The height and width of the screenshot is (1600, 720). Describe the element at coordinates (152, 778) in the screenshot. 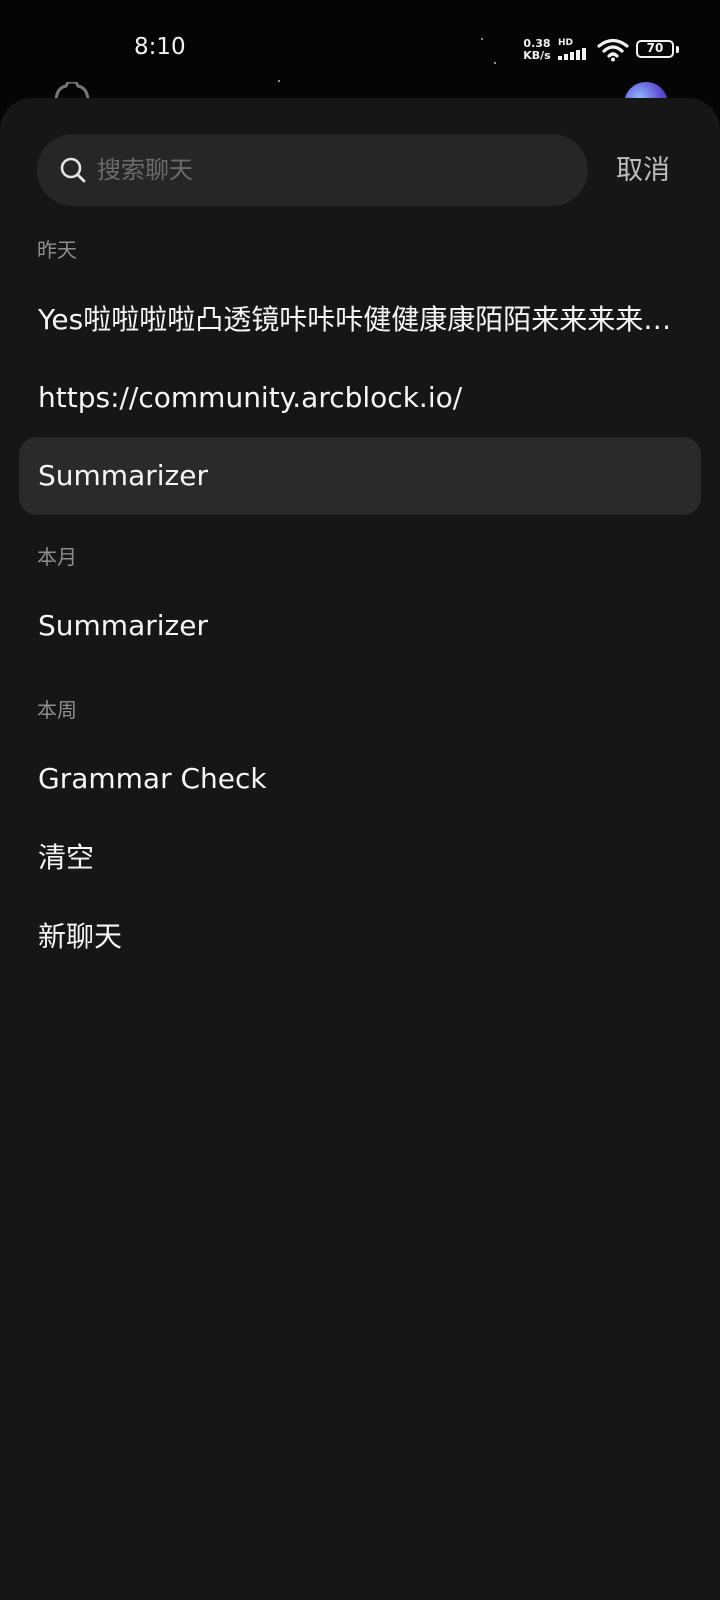

I see `chat-item-label: Grammar Check` at that location.